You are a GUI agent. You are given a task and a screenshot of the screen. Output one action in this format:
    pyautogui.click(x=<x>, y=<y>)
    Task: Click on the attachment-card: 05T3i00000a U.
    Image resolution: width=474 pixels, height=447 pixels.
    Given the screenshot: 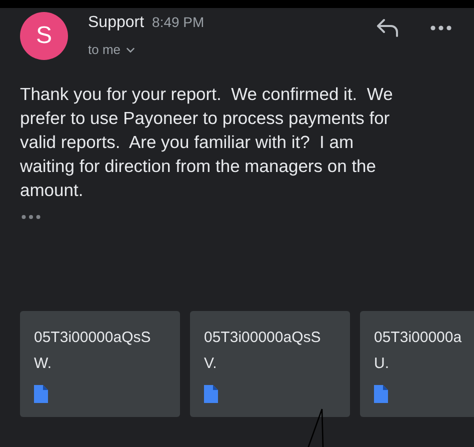 What is the action you would take?
    pyautogui.click(x=417, y=364)
    